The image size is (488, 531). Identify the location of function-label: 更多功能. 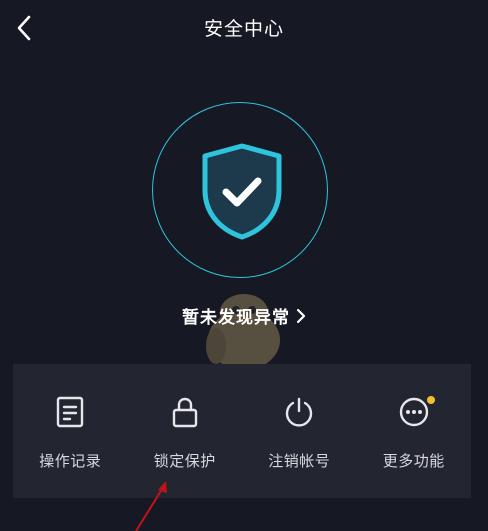
(413, 461).